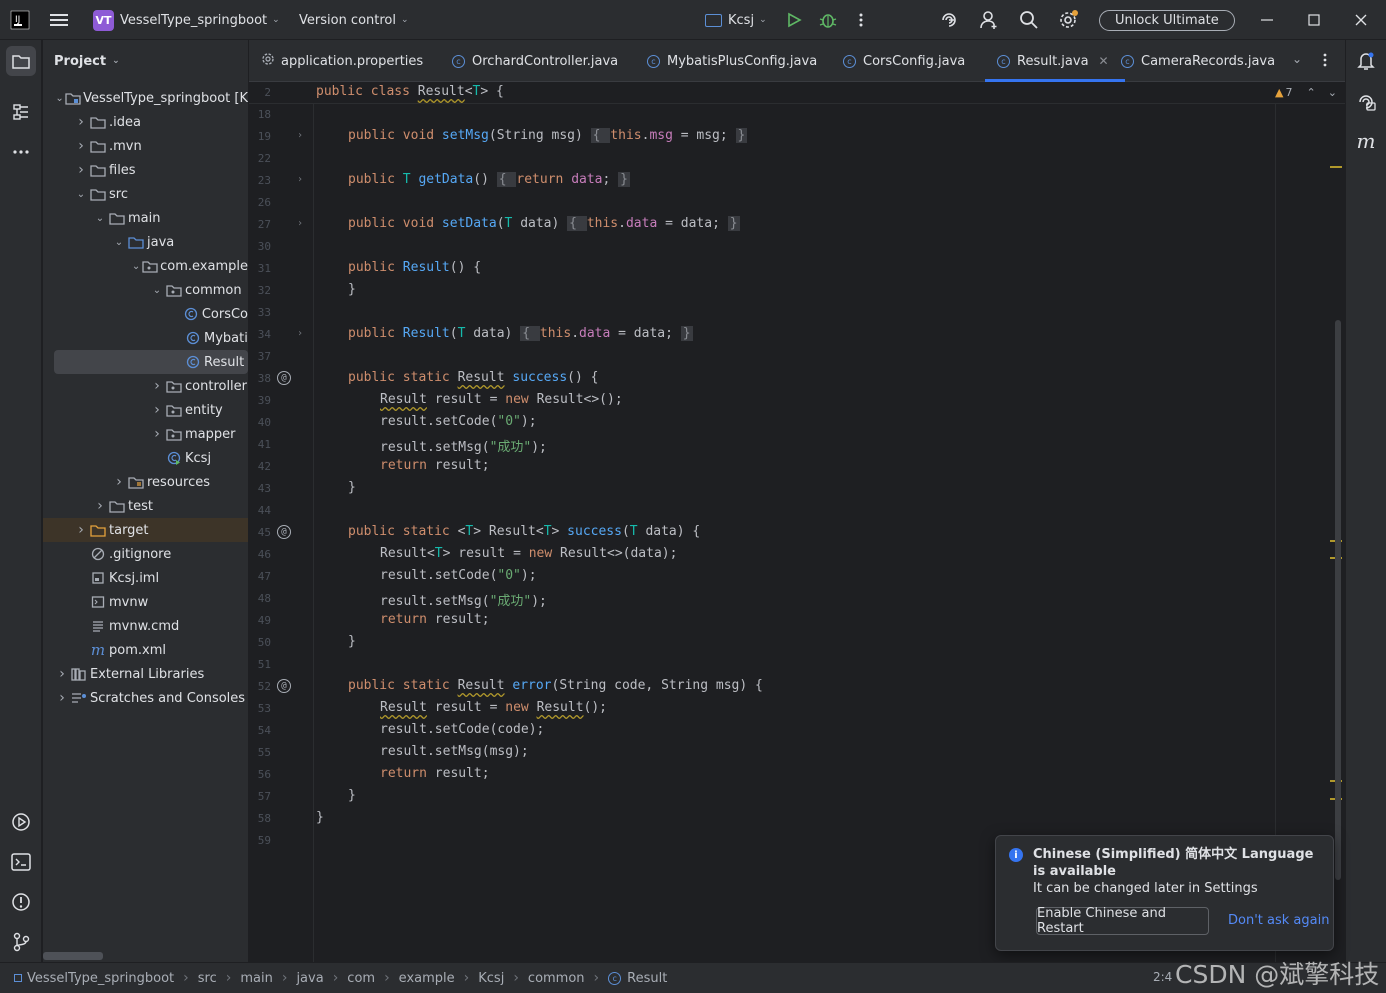 This screenshot has width=1386, height=993. What do you see at coordinates (145, 338) in the screenshot?
I see `tree-item: Mybati` at bounding box center [145, 338].